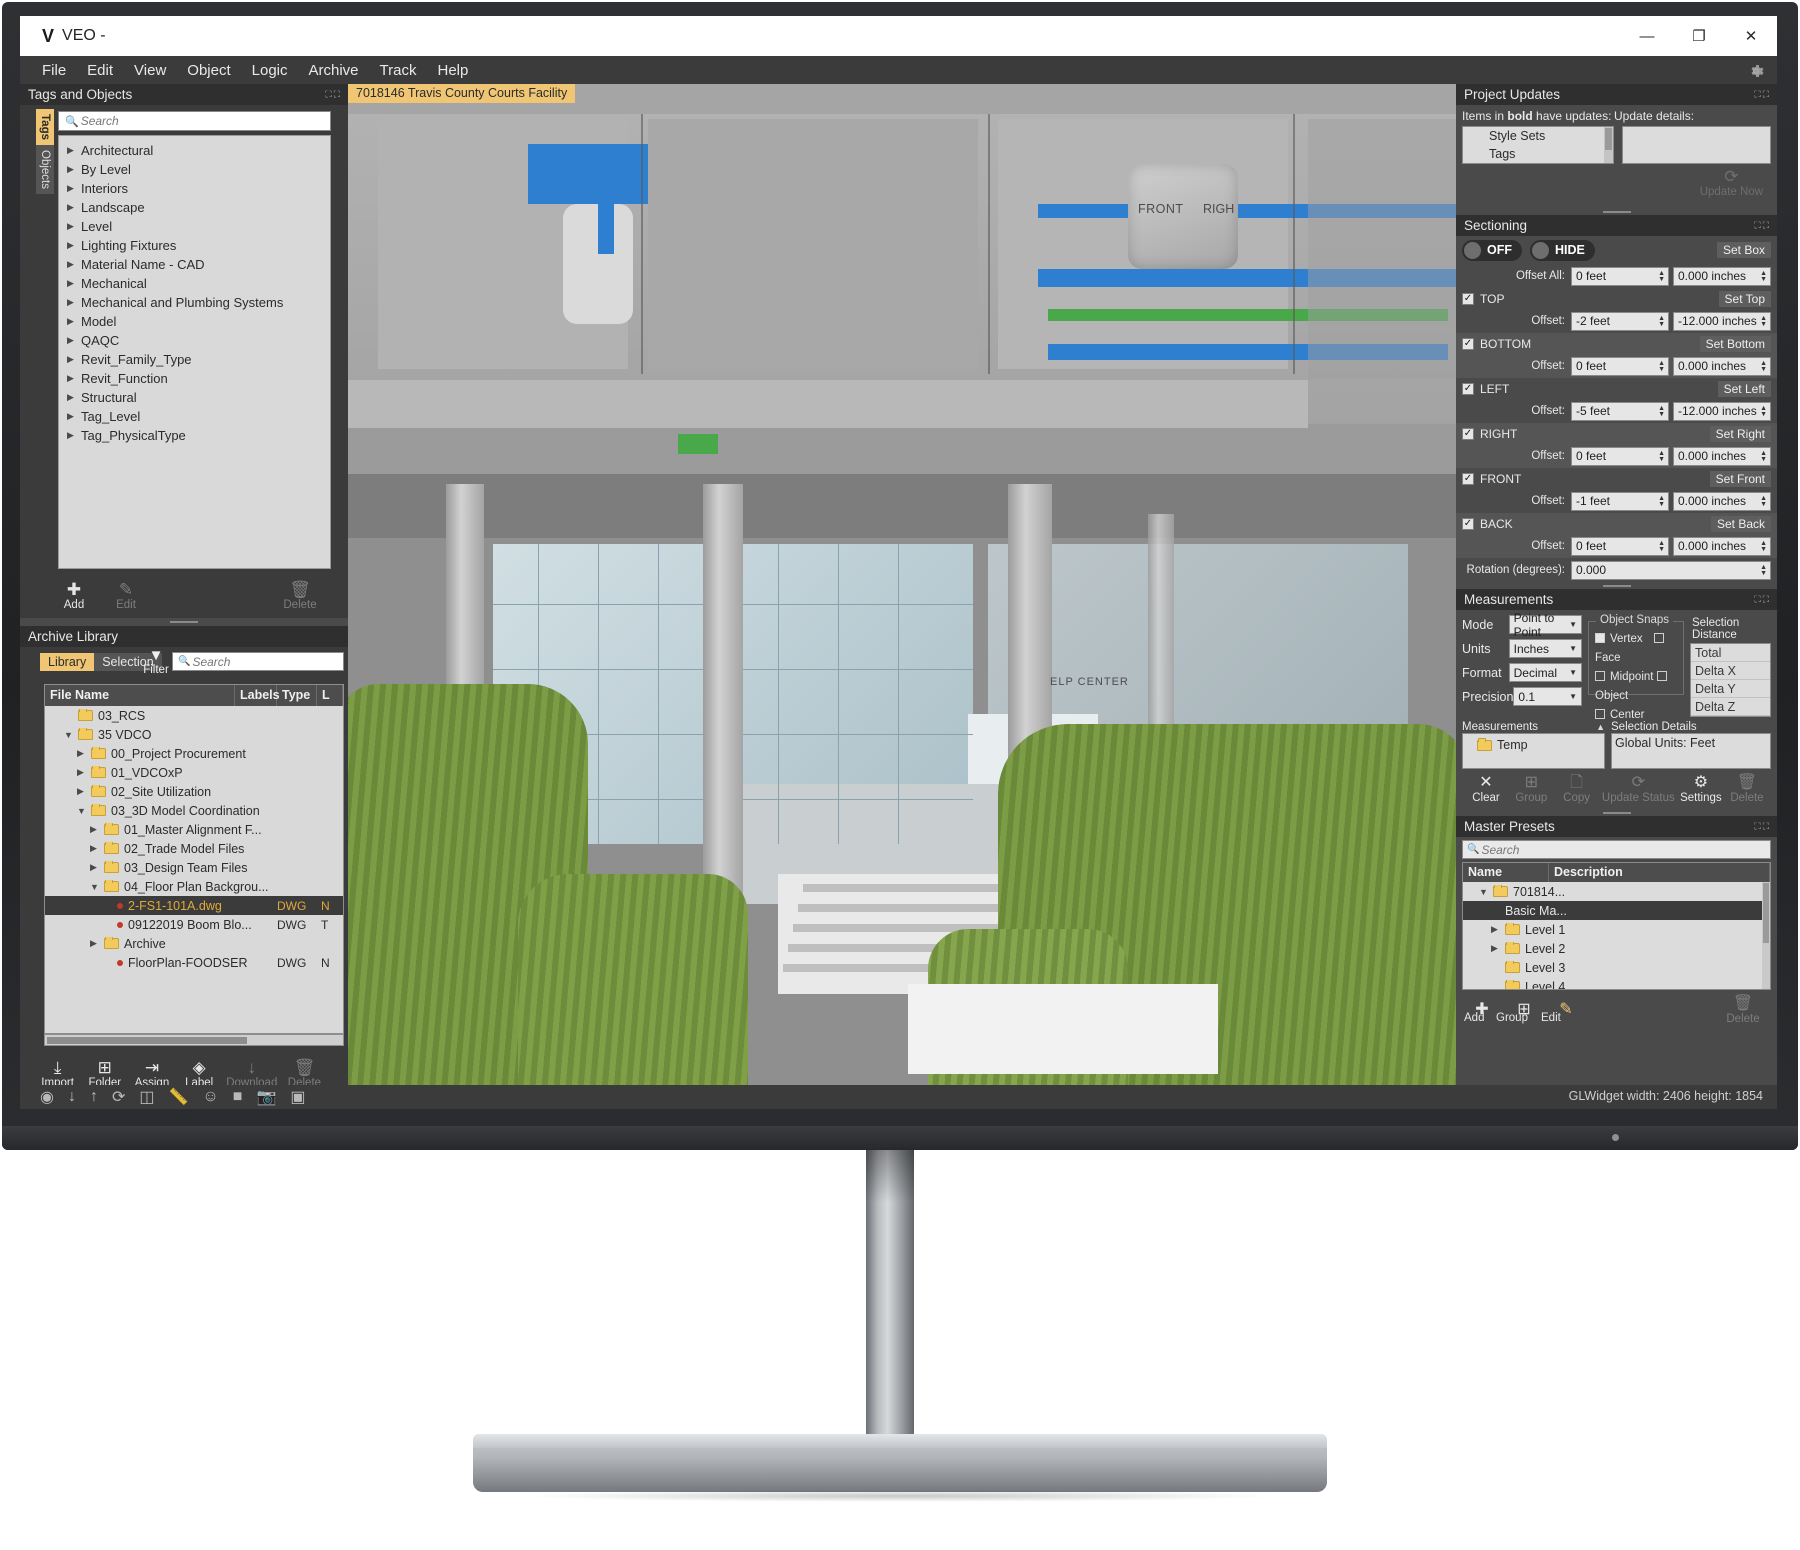 This screenshot has width=1800, height=1550. I want to click on table-row: ▼ 35 VDCO, so click(194, 734).